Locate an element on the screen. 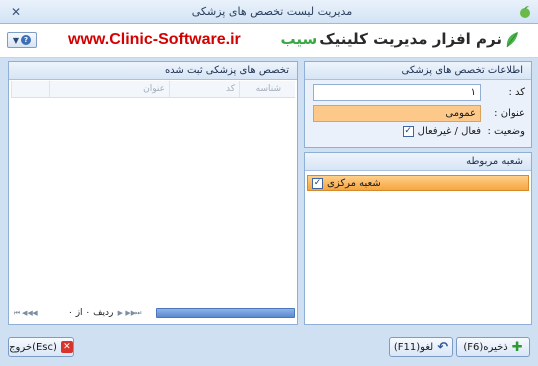 Image resolution: width=538 pixels, height=366 pixels. nav-next-icon: ▶ is located at coordinates (120, 313).